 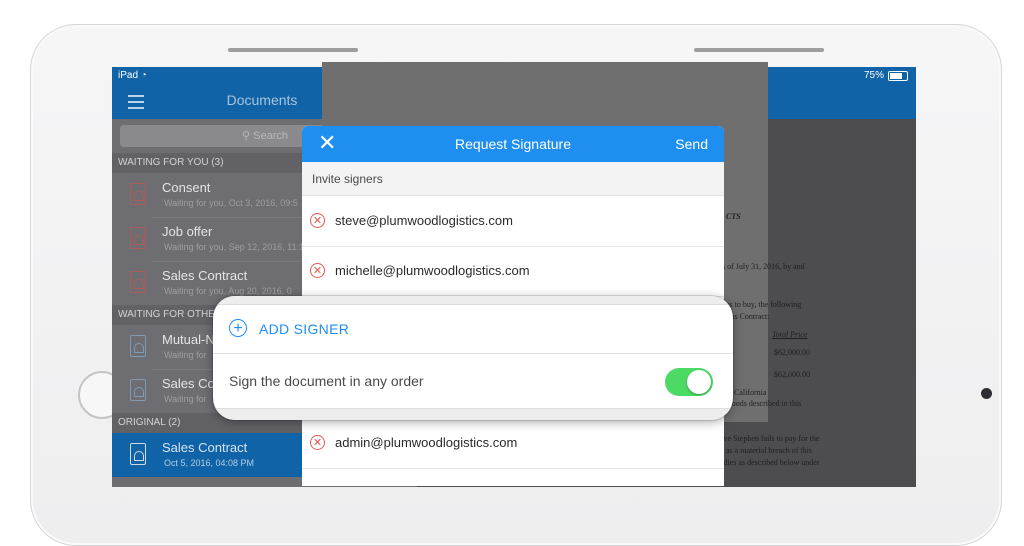 What do you see at coordinates (770, 462) in the screenshot?
I see `doc-text: edies as described below under` at bounding box center [770, 462].